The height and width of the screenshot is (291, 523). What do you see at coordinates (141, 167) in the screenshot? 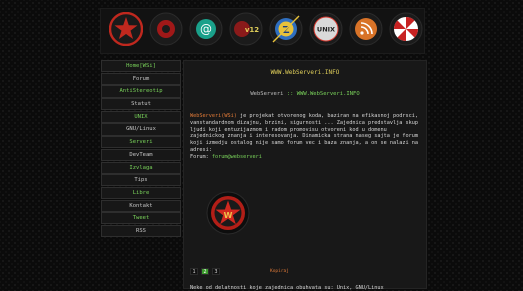
I see `sidebar-item-izvlaga: Izvlaga` at bounding box center [141, 167].